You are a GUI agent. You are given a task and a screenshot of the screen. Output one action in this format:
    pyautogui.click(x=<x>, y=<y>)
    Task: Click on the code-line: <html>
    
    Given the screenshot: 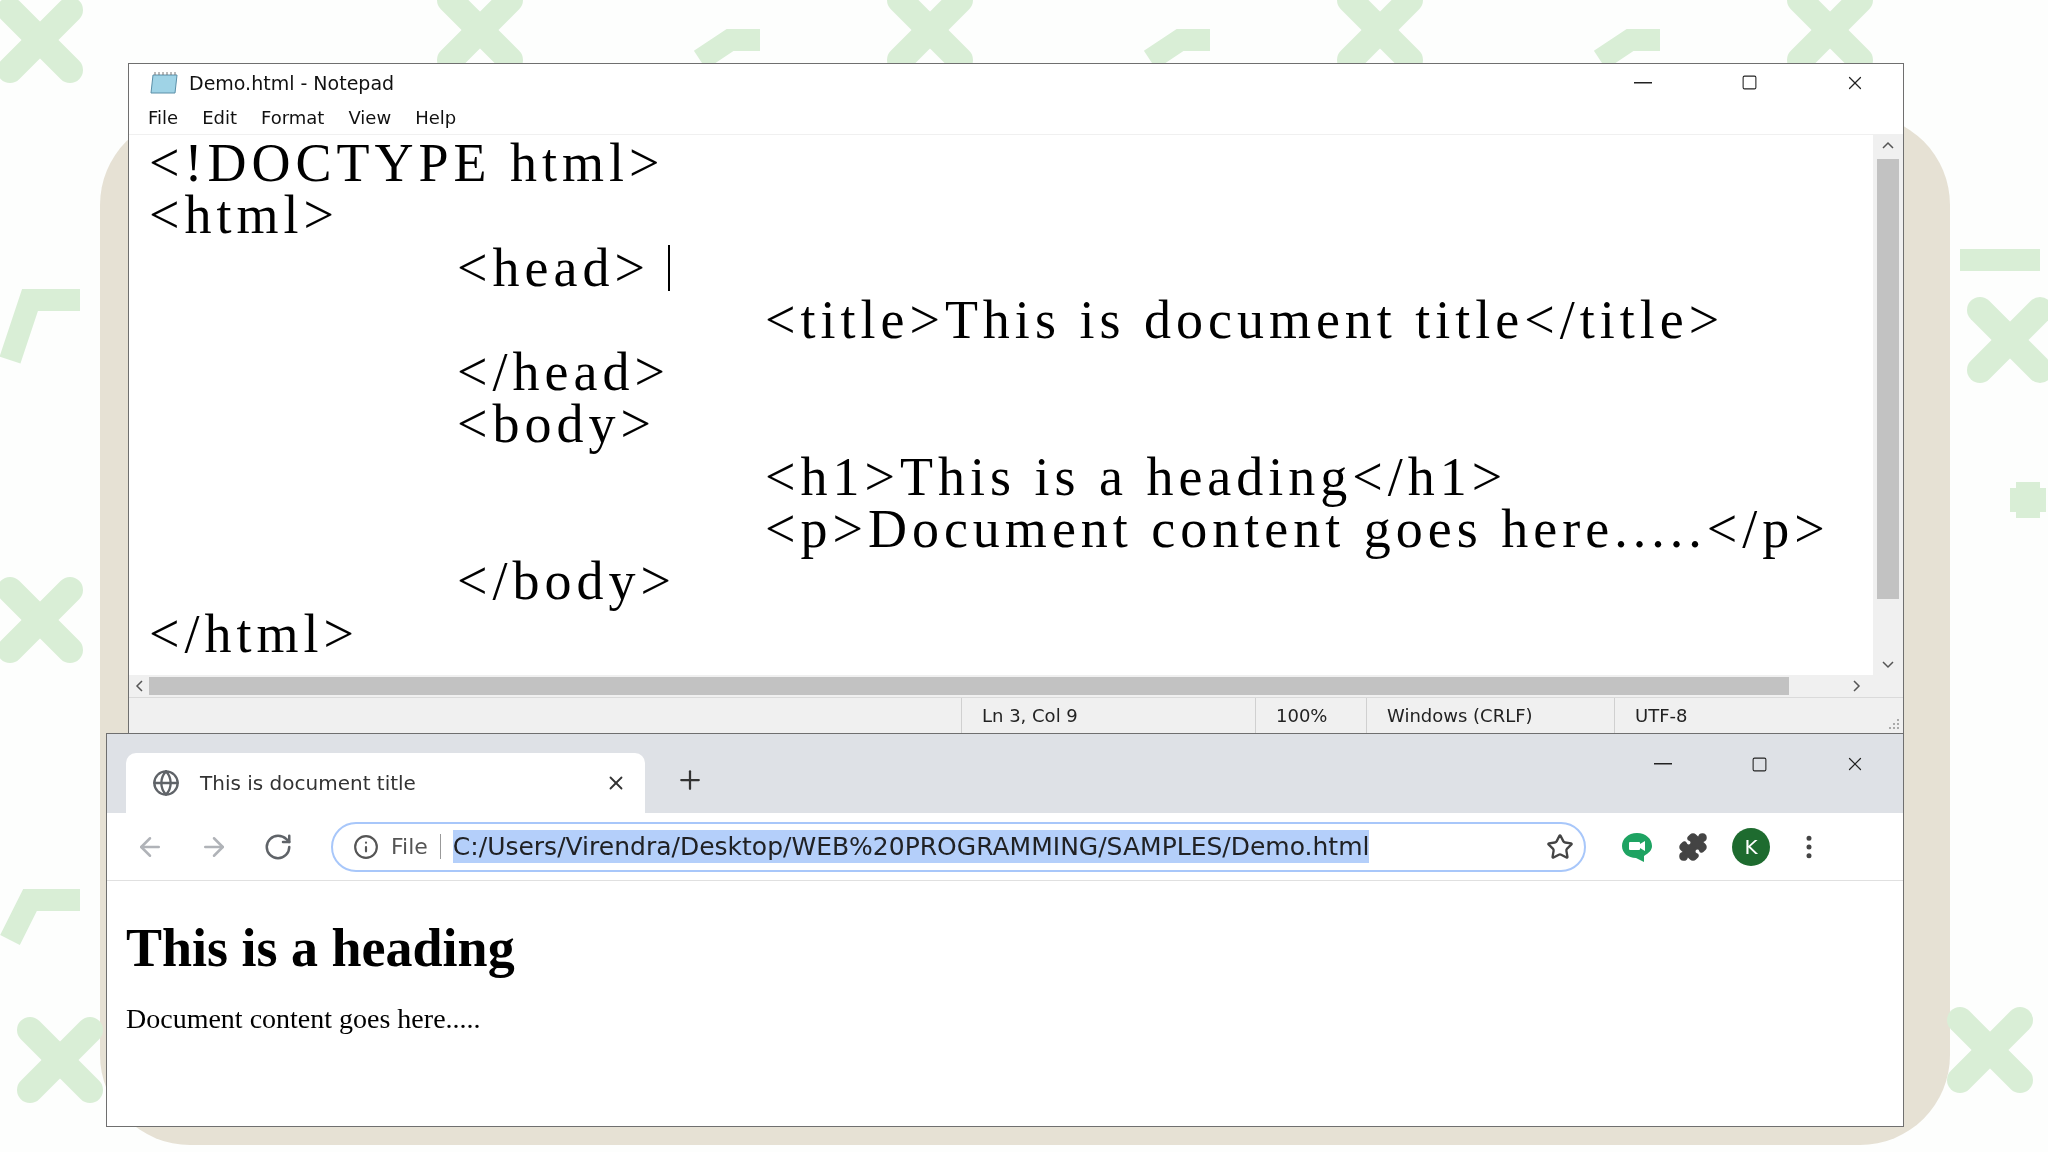 What is the action you would take?
    pyautogui.click(x=244, y=215)
    